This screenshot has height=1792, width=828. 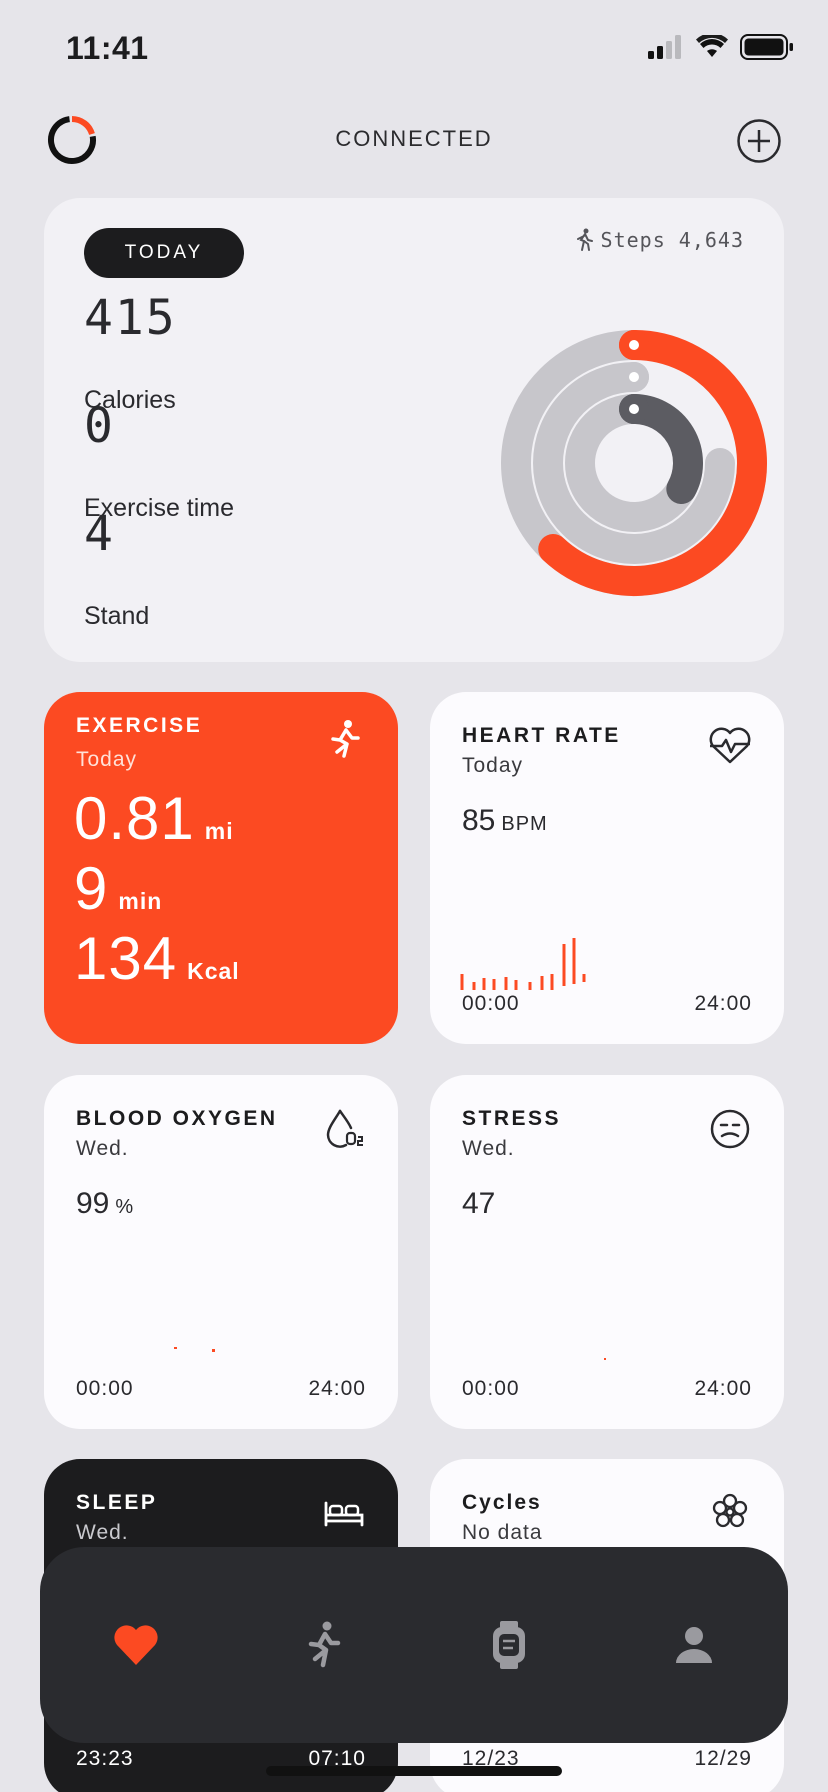 I want to click on walking-icon, so click(x=584, y=239).